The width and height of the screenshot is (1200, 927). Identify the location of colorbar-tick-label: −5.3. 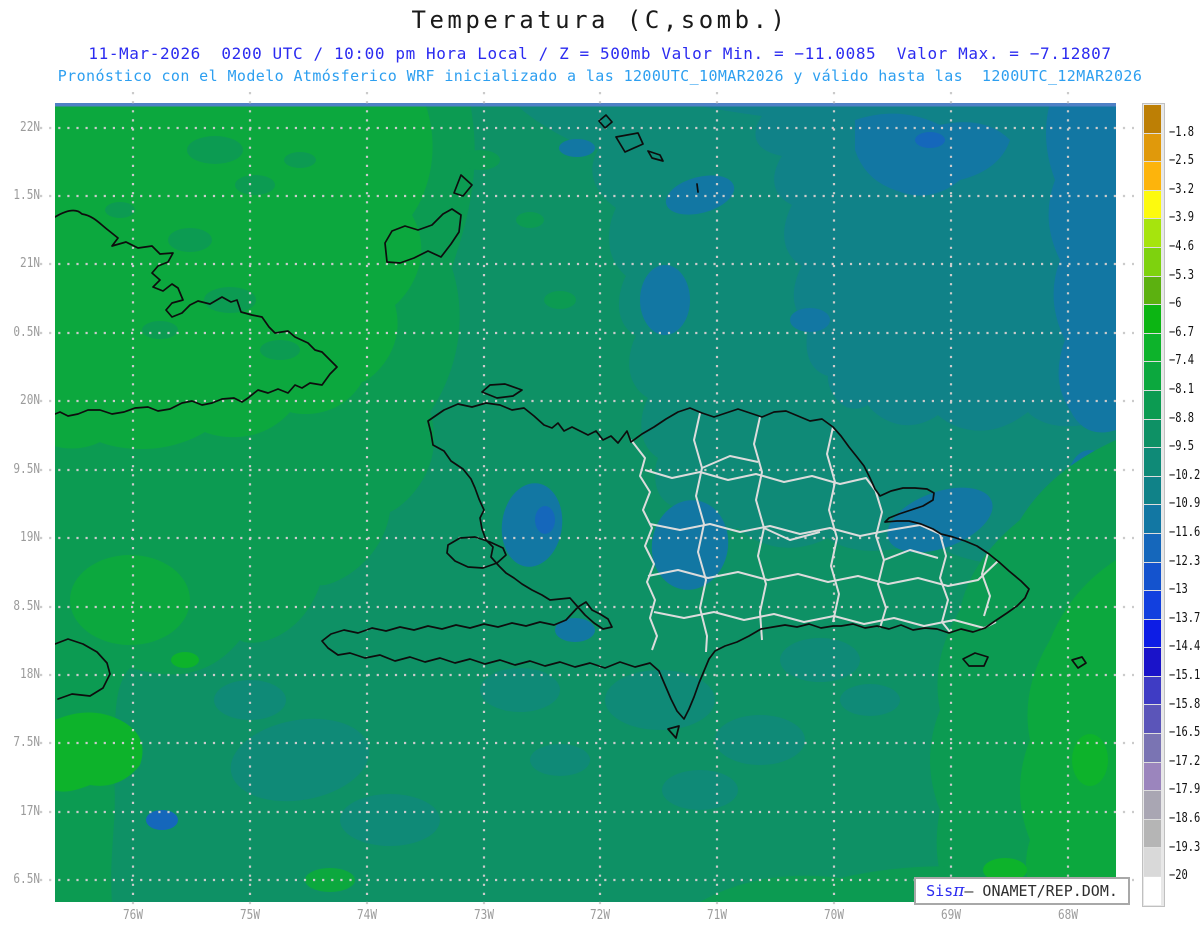
(1182, 275).